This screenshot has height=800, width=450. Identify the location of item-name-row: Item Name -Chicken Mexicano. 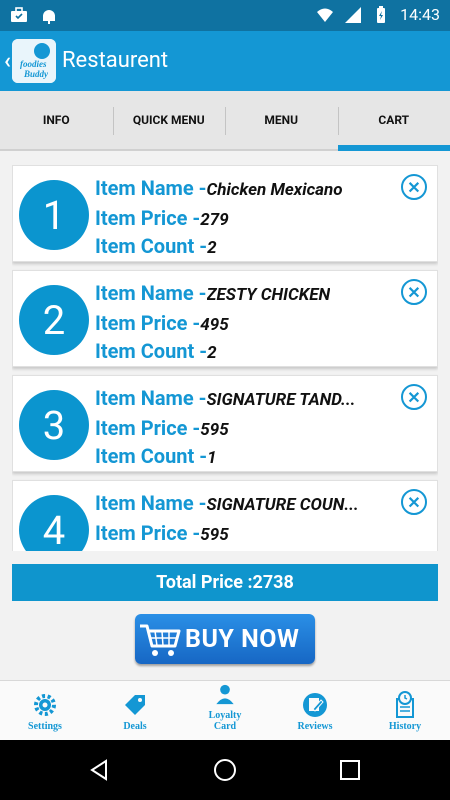
(219, 188).